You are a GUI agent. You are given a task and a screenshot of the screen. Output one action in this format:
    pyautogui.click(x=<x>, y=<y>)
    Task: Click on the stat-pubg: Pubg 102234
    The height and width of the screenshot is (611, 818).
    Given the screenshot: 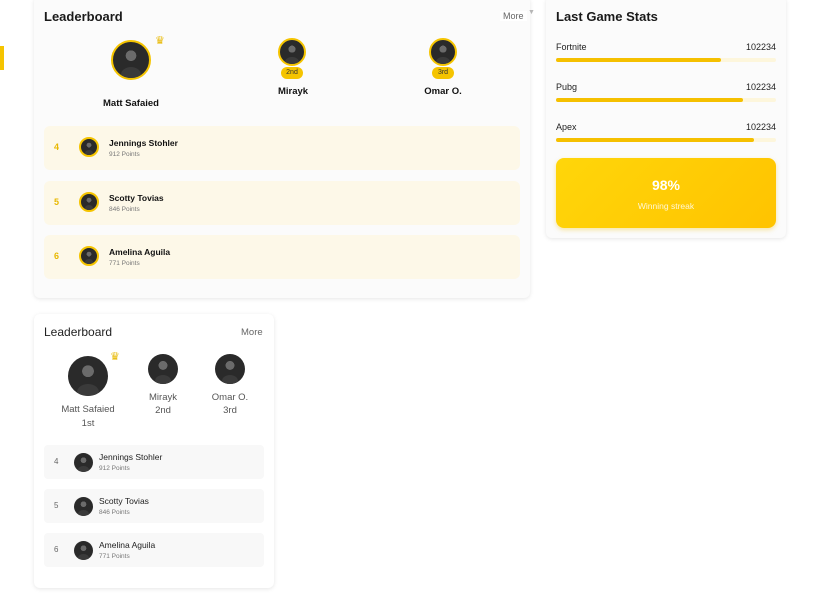 What is the action you would take?
    pyautogui.click(x=666, y=92)
    